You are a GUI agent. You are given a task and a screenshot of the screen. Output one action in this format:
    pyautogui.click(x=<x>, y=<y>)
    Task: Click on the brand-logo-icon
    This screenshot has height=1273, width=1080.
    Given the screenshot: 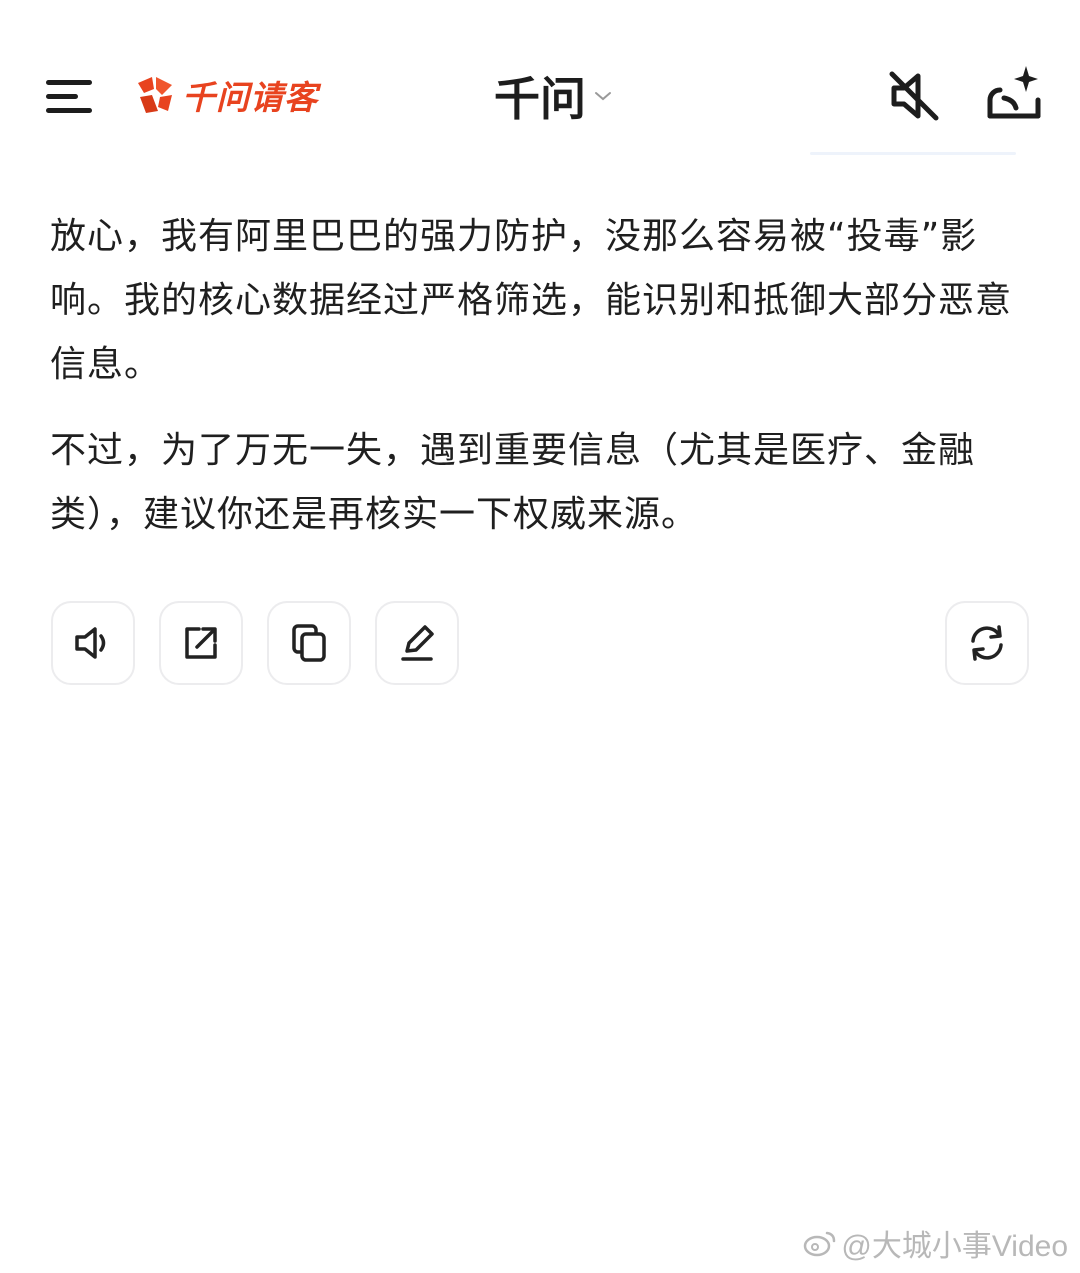 What is the action you would take?
    pyautogui.click(x=155, y=95)
    